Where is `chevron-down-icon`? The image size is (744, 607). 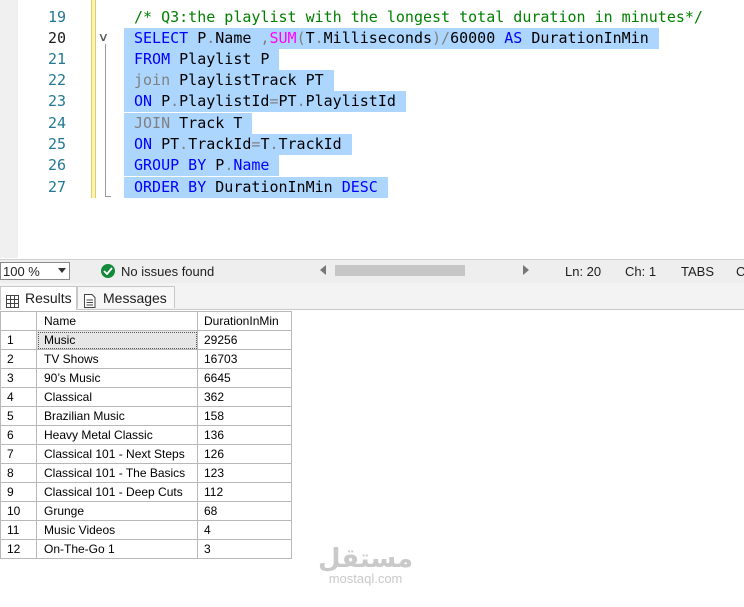 chevron-down-icon is located at coordinates (62, 270).